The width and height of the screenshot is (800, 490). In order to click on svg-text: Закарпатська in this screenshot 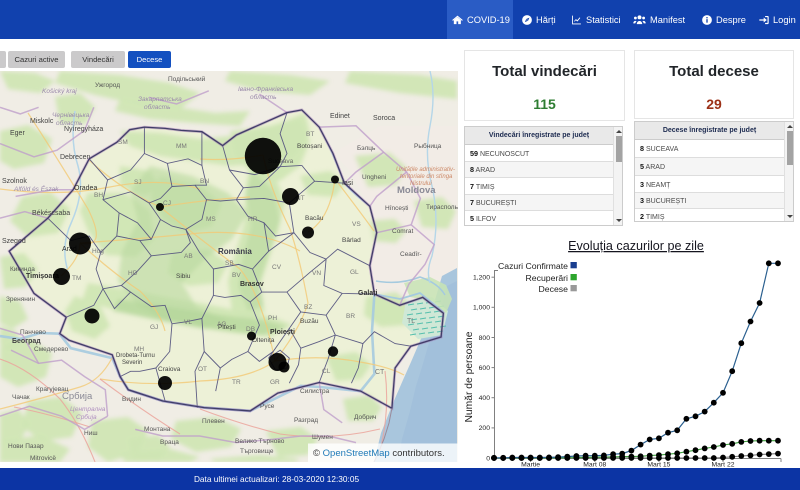, I will do `click(160, 99)`.